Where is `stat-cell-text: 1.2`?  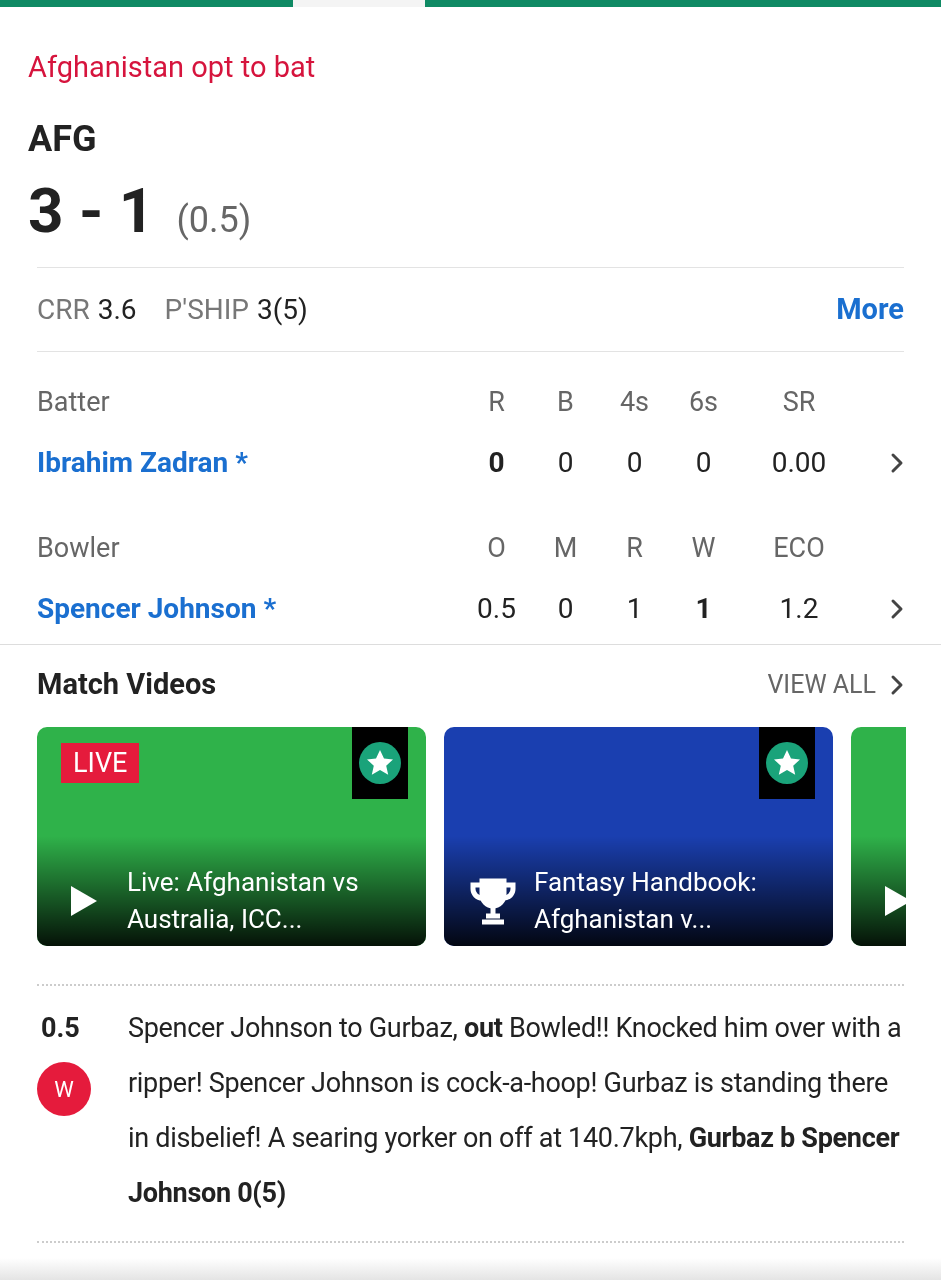
stat-cell-text: 1.2 is located at coordinates (799, 609).